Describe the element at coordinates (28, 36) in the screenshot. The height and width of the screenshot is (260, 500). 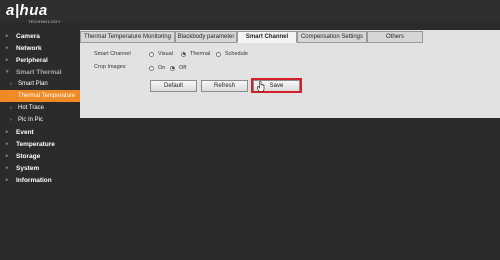
I see `sidebar-item-label: Camera` at that location.